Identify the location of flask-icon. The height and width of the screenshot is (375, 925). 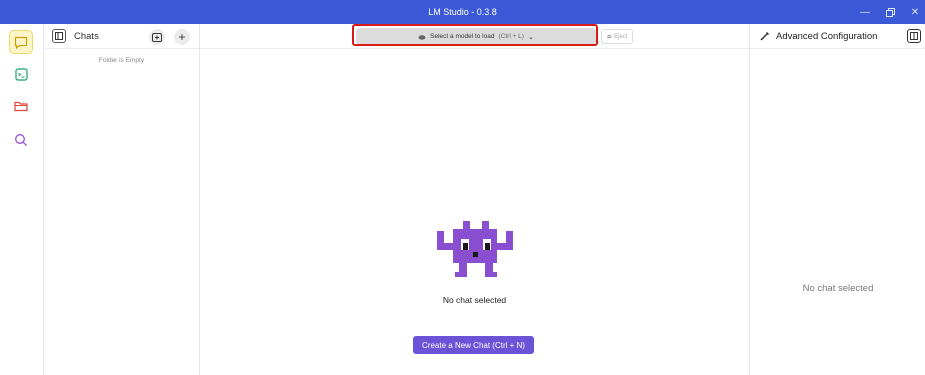
(765, 36).